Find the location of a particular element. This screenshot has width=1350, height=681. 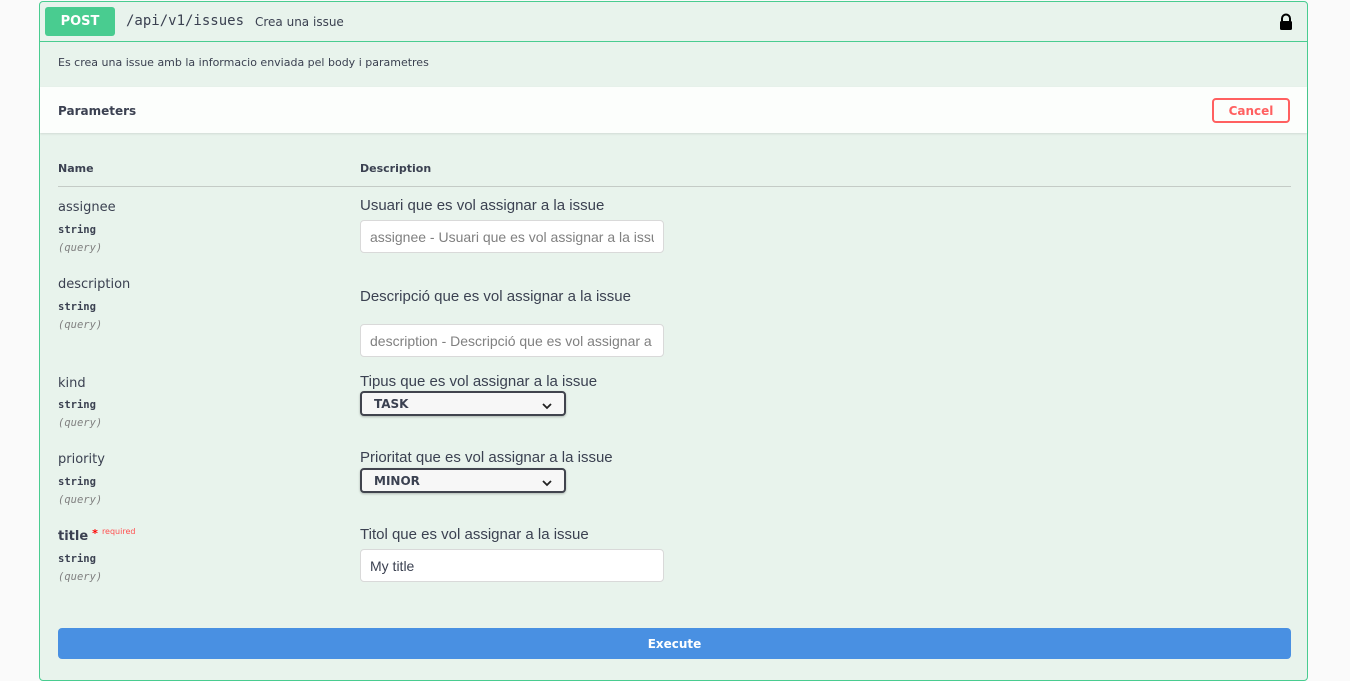

parameter-name: title * required is located at coordinates (97, 535).